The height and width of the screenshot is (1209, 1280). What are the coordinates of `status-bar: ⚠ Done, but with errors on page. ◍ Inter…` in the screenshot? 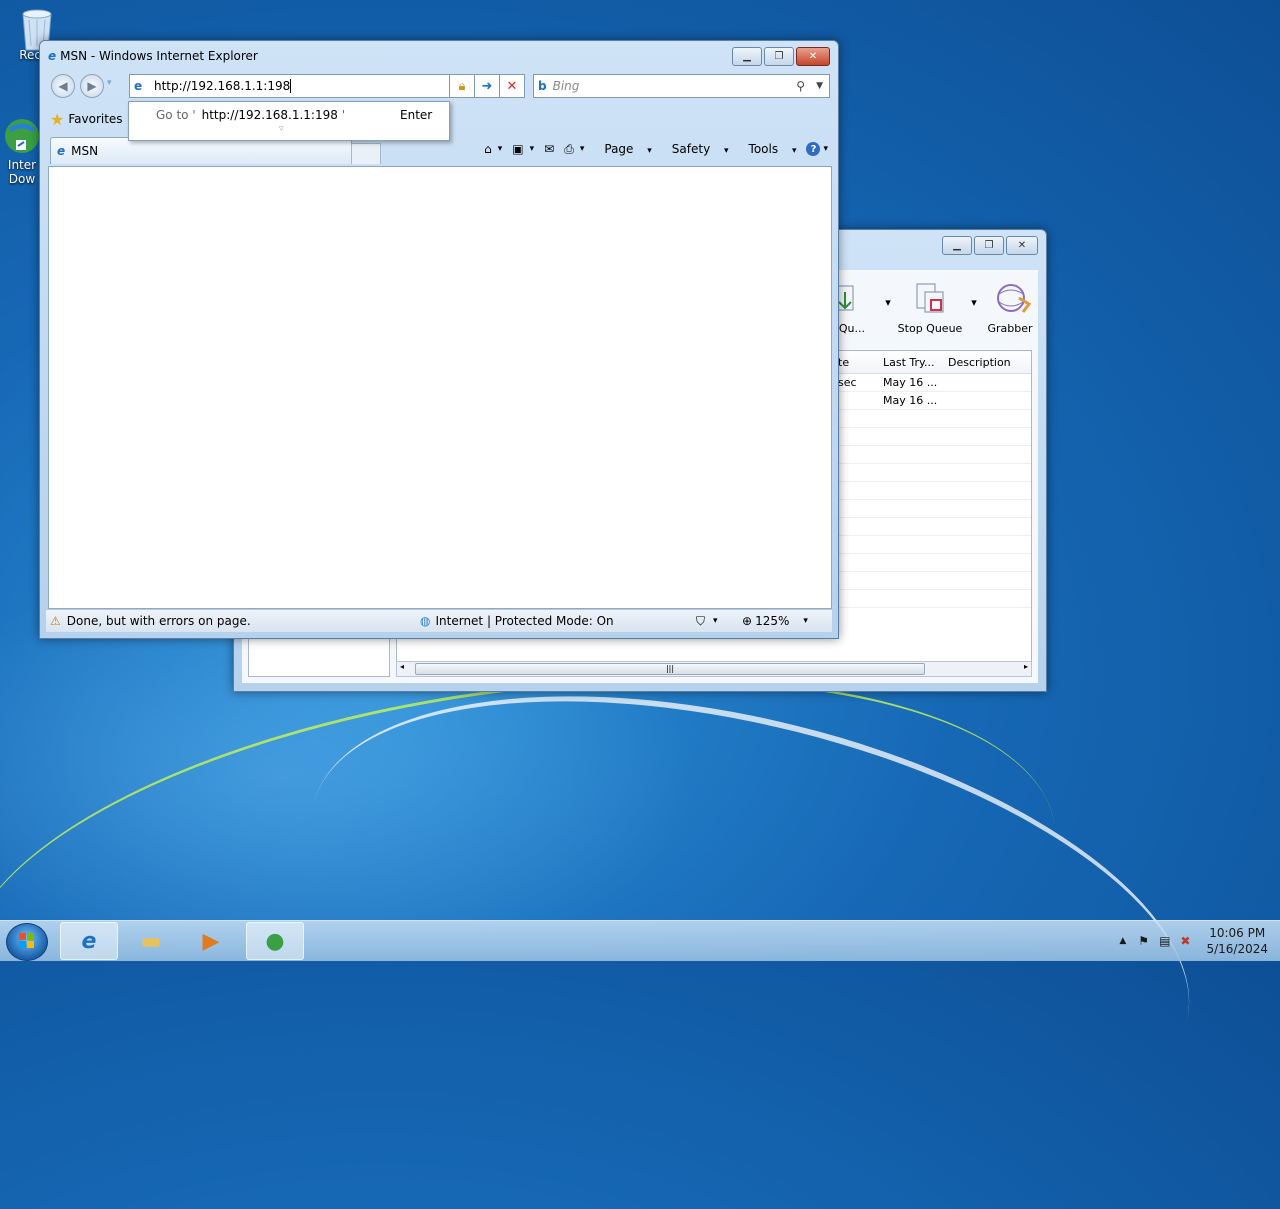 It's located at (439, 620).